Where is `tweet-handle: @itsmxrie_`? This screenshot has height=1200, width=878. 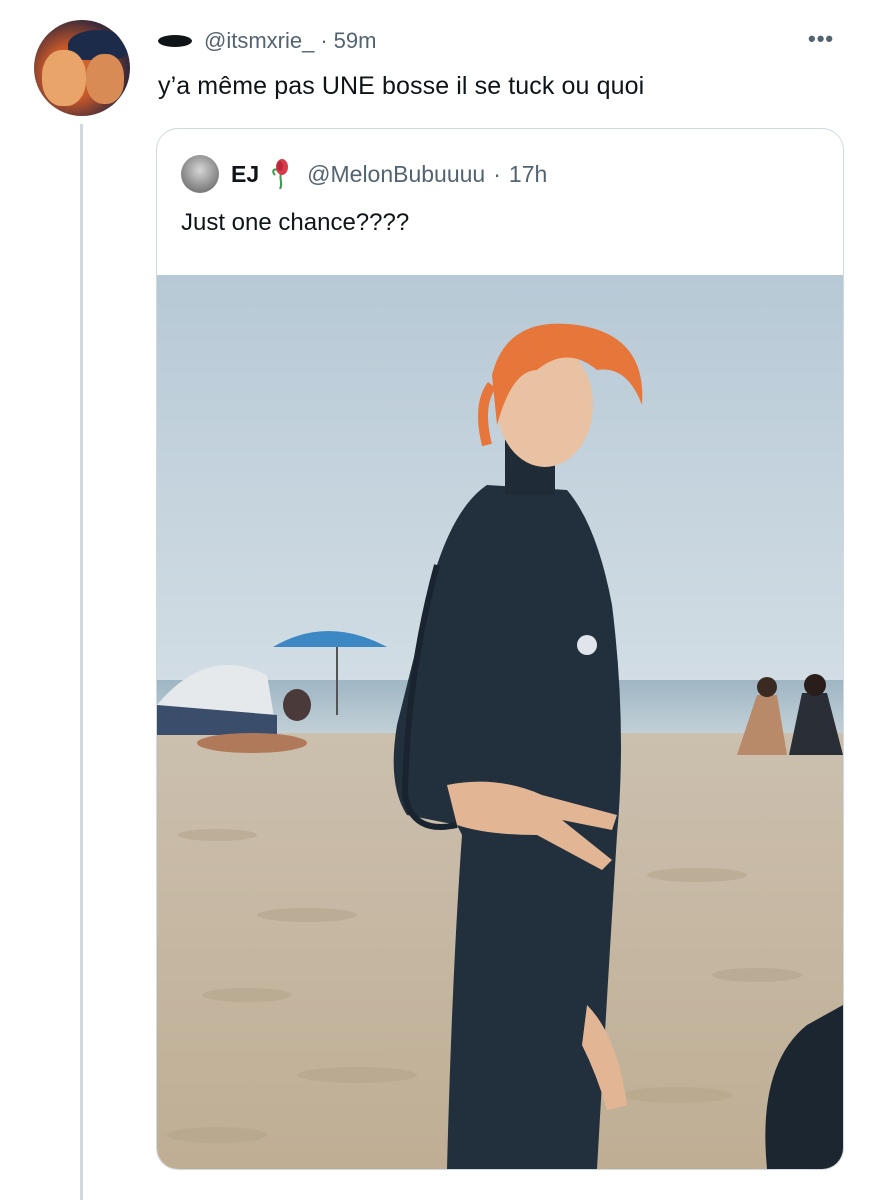 tweet-handle: @itsmxrie_ is located at coordinates (259, 41).